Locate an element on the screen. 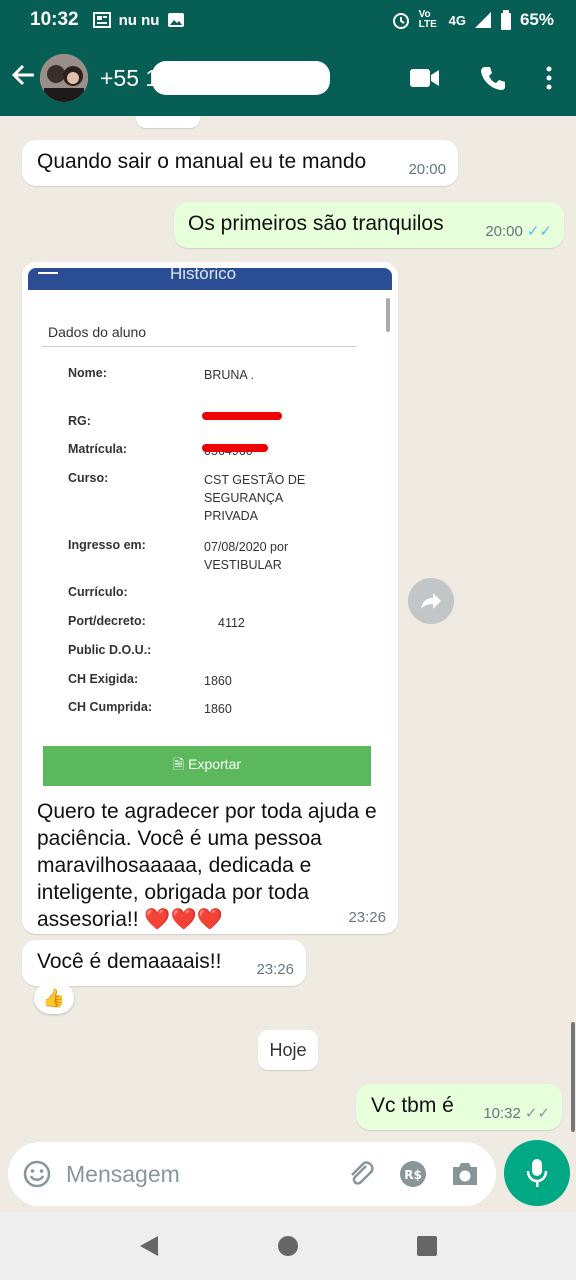 The image size is (576, 1280). alarm-icon is located at coordinates (400, 21).